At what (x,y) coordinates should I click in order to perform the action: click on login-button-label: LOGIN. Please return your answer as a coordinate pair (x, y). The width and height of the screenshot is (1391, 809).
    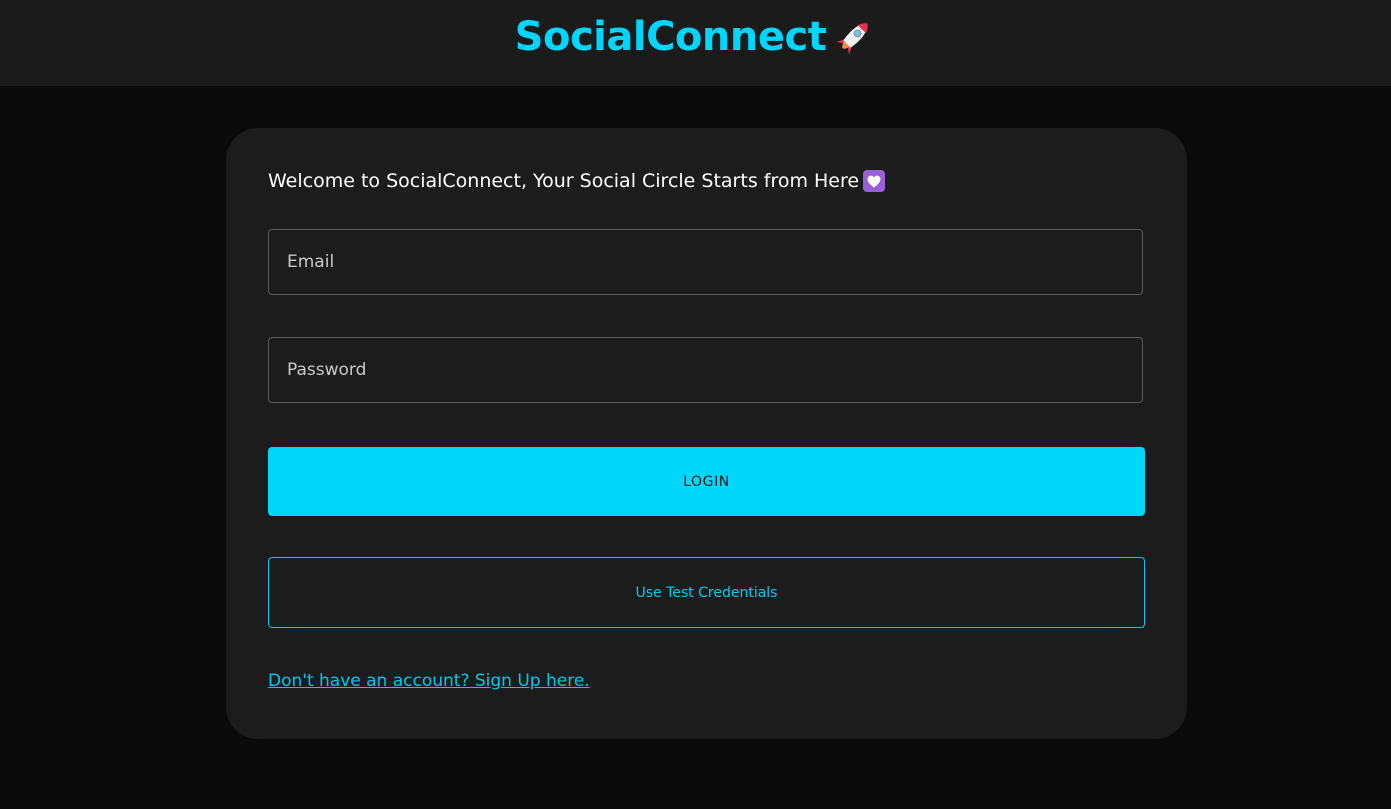
    Looking at the image, I should click on (706, 481).